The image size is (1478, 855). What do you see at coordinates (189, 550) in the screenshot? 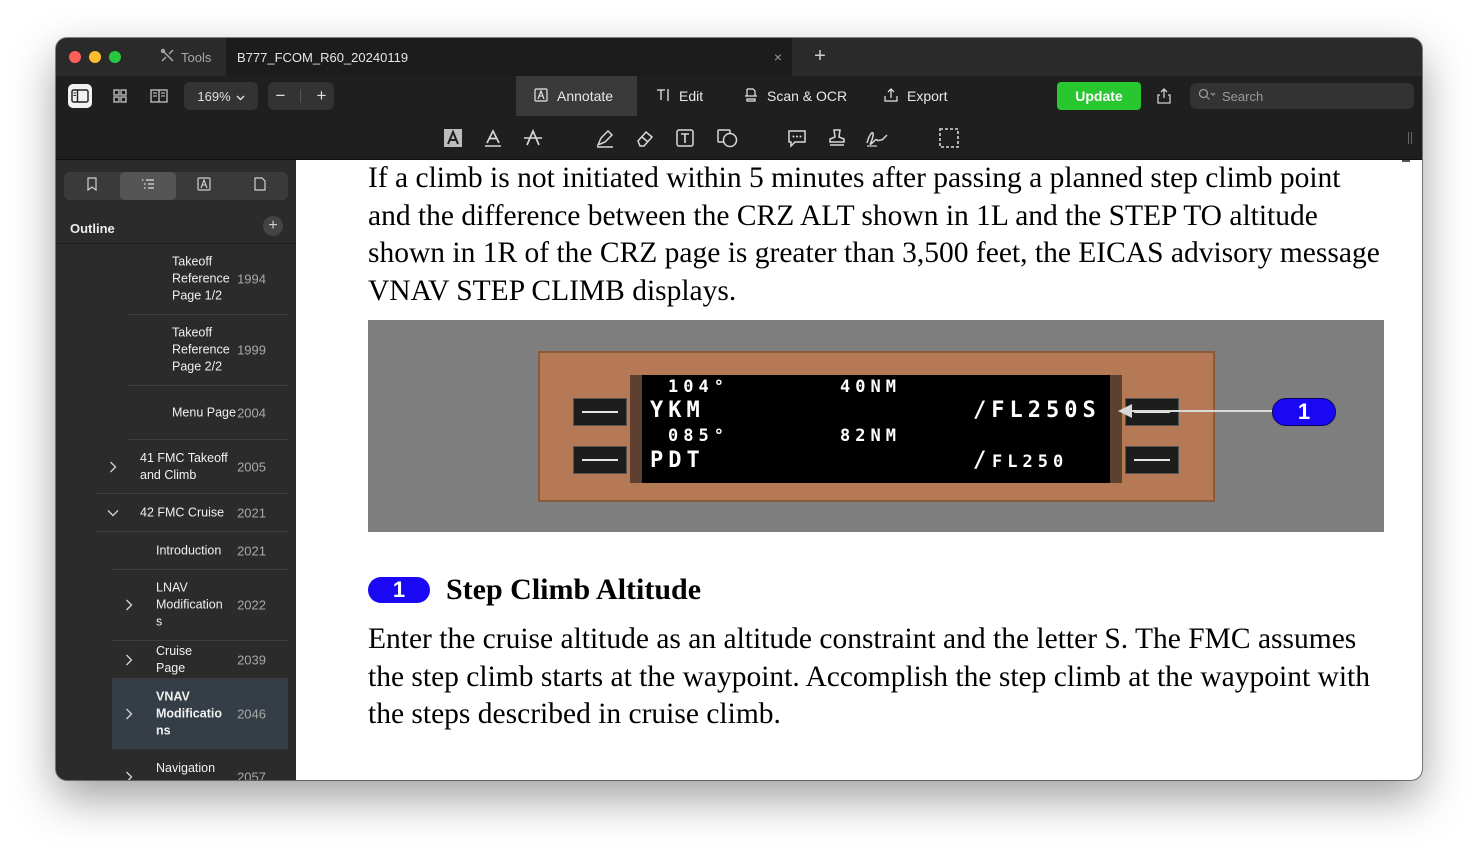
I see `outline-item-label: Introduction` at bounding box center [189, 550].